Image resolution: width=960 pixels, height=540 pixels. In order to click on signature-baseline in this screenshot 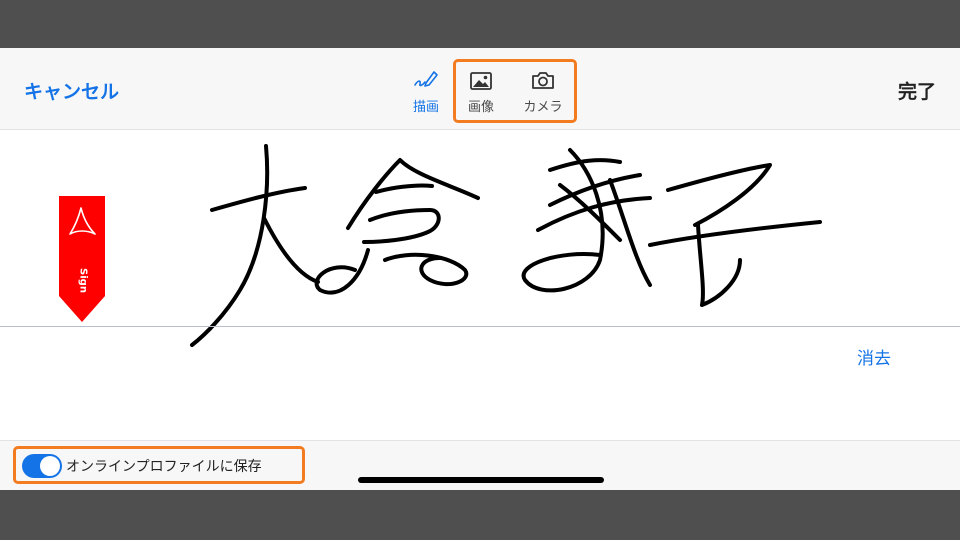, I will do `click(480, 326)`.